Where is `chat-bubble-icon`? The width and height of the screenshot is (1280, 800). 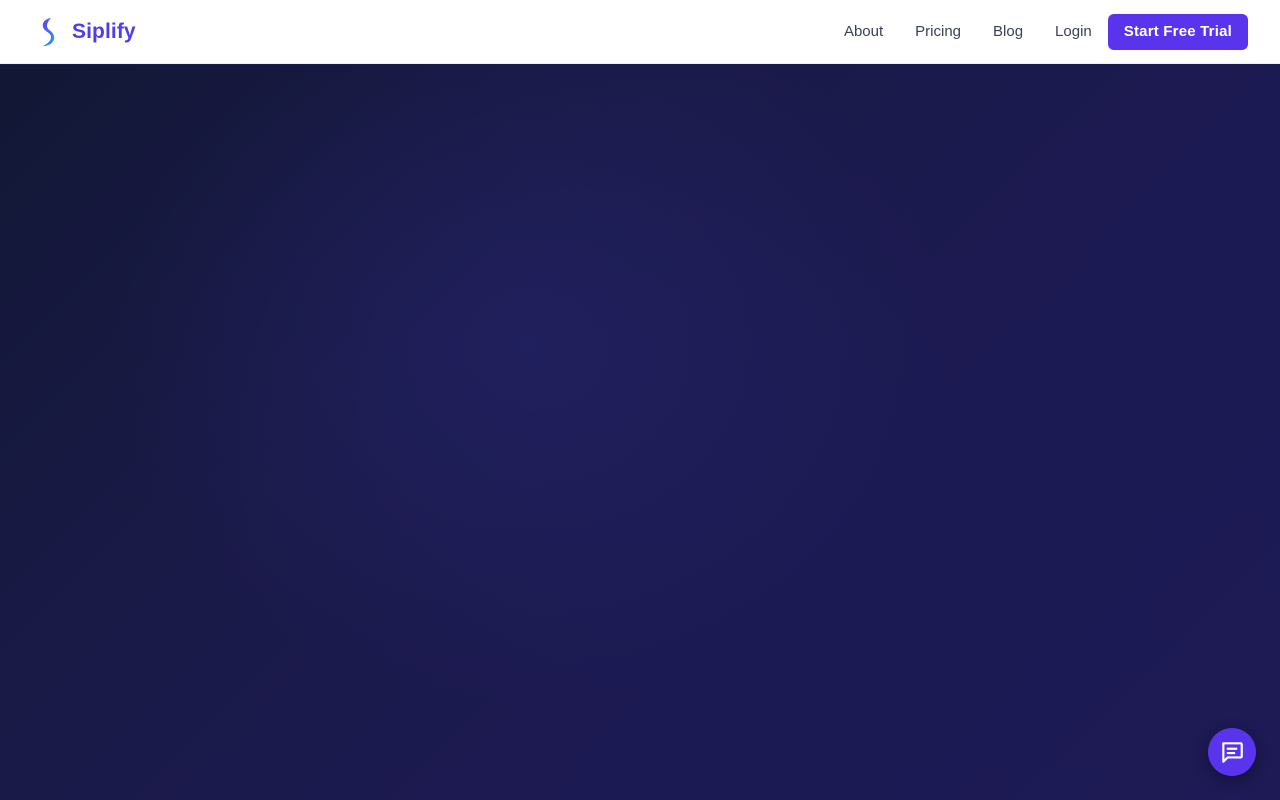 chat-bubble-icon is located at coordinates (1232, 752).